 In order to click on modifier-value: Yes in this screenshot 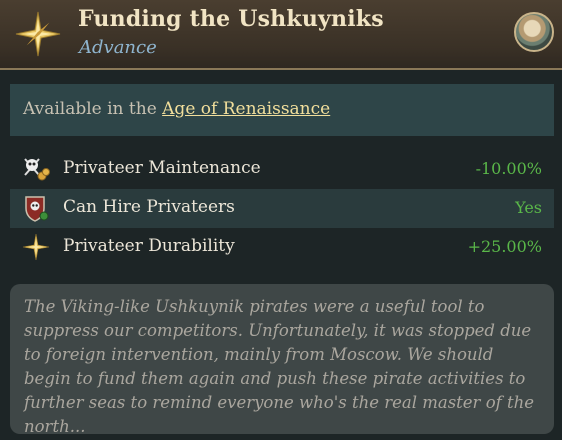, I will do `click(528, 207)`.